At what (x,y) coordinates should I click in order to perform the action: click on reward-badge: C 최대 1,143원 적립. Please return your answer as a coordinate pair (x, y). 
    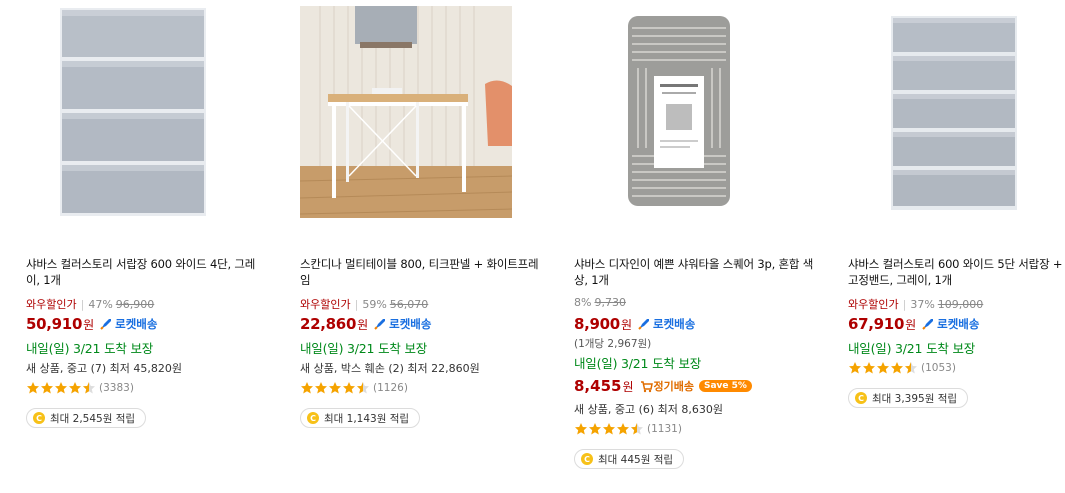
    Looking at the image, I should click on (360, 418).